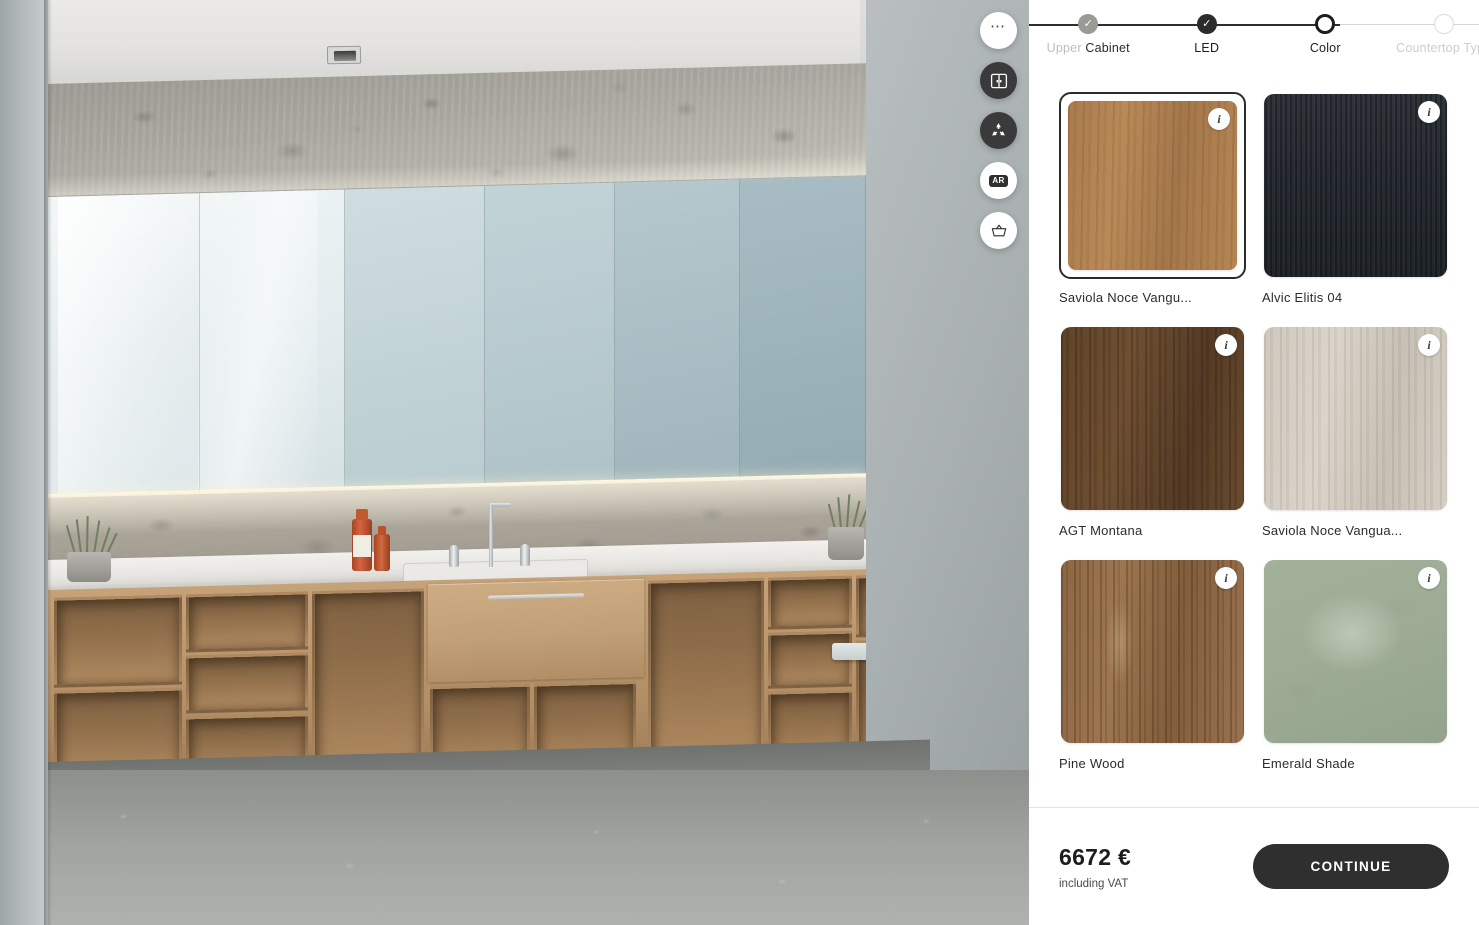  I want to click on swatch-card: i Emerald Shade, so click(1355, 664).